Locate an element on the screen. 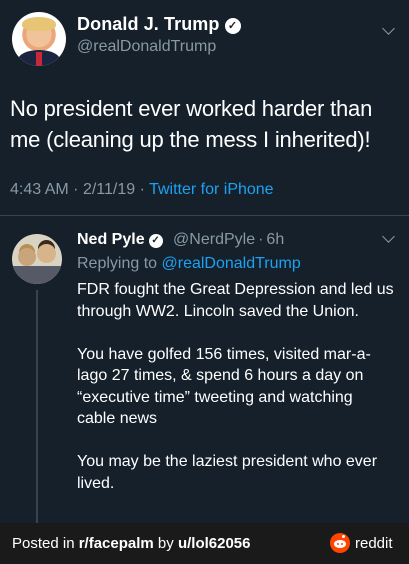 This screenshot has width=409, height=564. main-tweet-meta: 4:43 AM · 2/11/19 · Twitter for iPhone is located at coordinates (142, 190).